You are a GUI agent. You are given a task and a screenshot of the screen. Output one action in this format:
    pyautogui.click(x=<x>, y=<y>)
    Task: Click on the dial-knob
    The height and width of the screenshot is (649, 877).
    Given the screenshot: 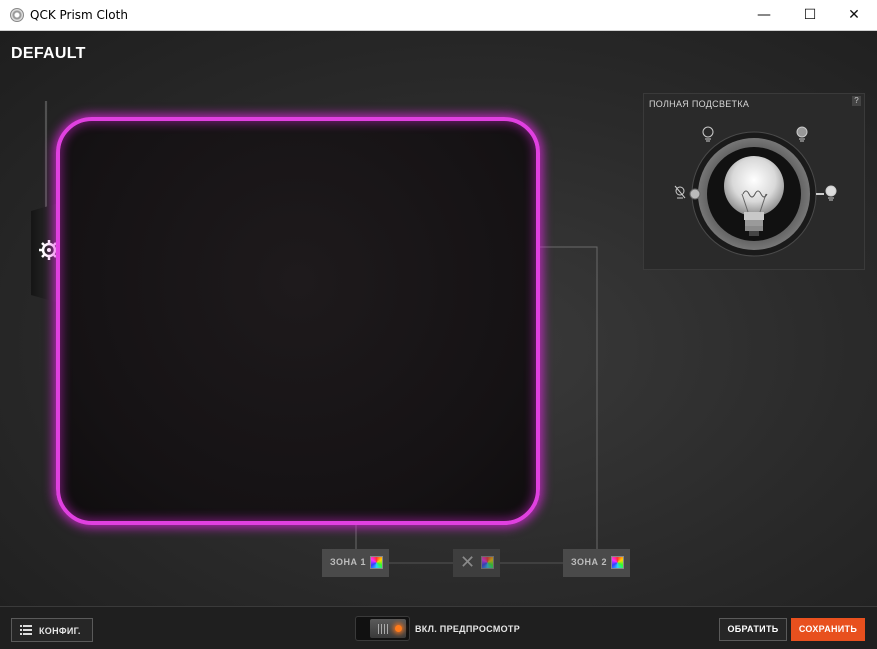 What is the action you would take?
    pyautogui.click(x=695, y=194)
    